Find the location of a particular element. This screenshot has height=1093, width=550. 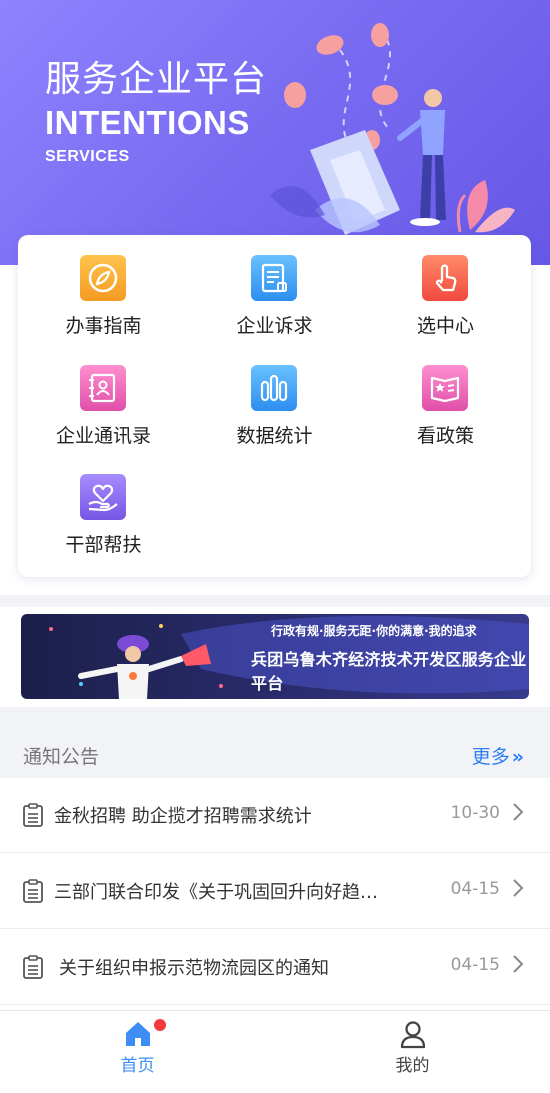

bottom-tab-bar: 首页 我的 is located at coordinates (275, 1051).